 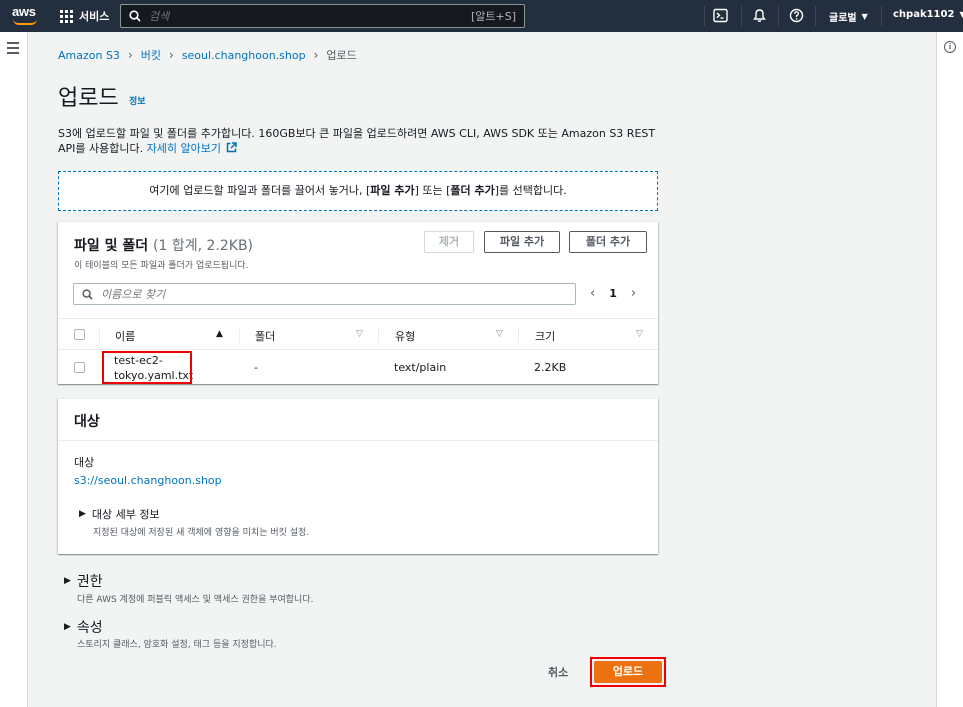 I want to click on region-selector: 글로벌 ▼, so click(x=848, y=16).